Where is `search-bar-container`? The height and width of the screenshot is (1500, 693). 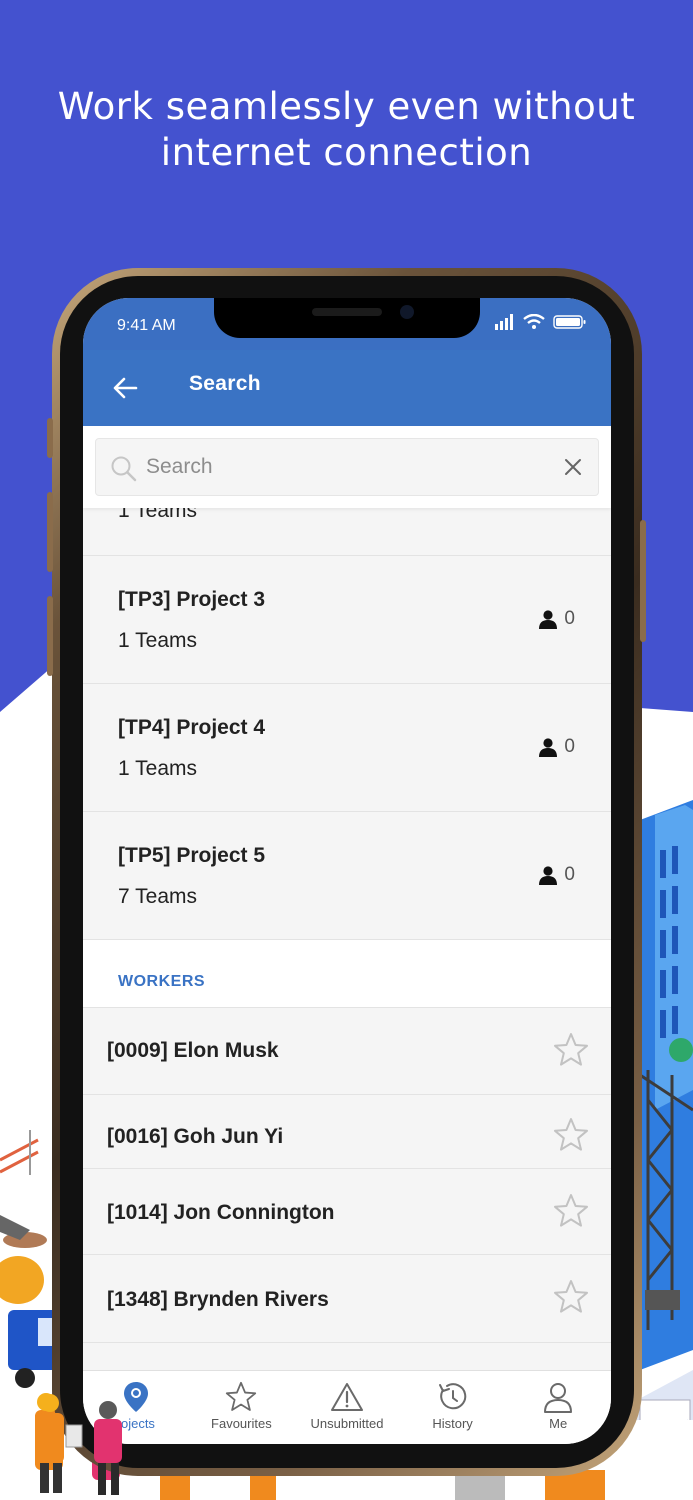
search-bar-container is located at coordinates (347, 467).